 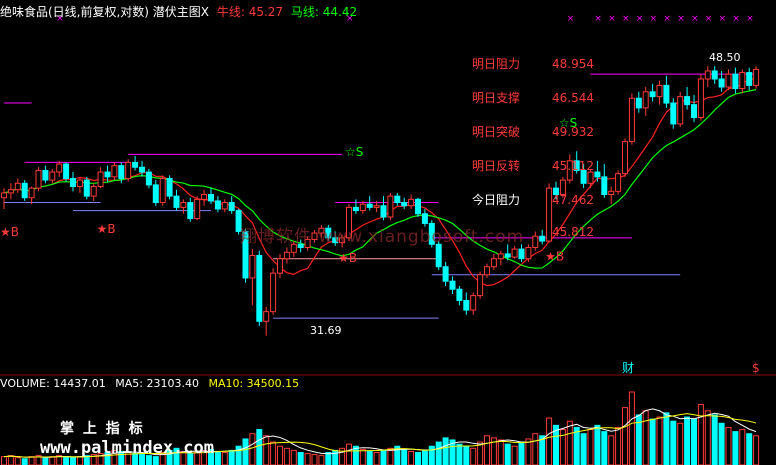 What do you see at coordinates (354, 152) in the screenshot?
I see `sell-signal: ☆S` at bounding box center [354, 152].